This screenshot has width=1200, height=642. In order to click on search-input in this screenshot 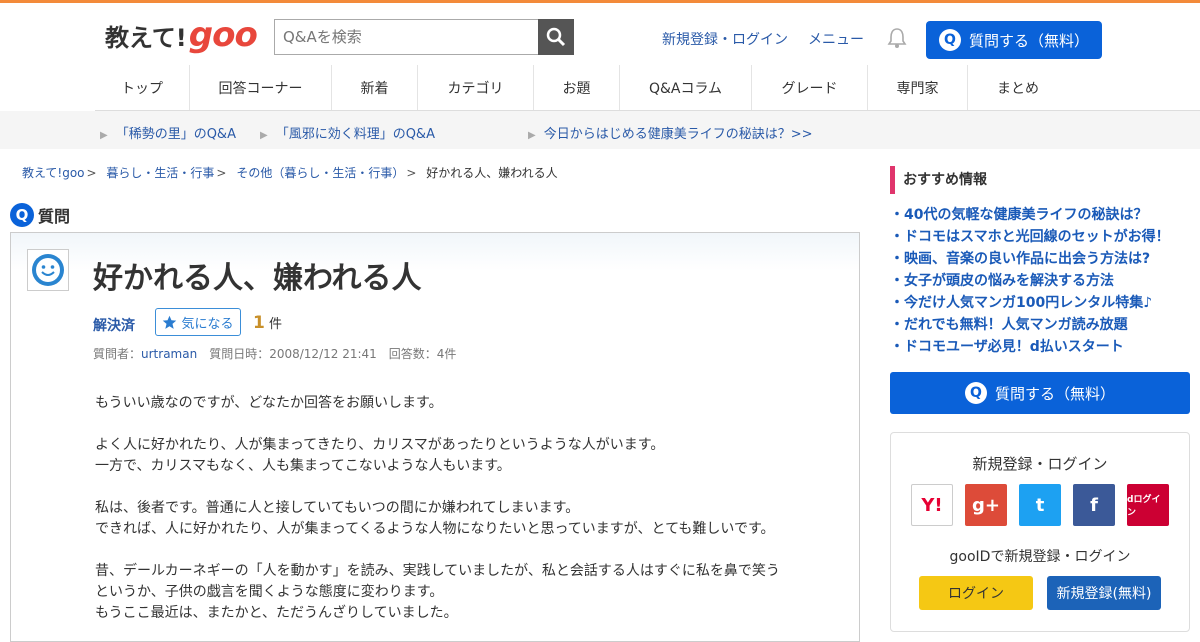, I will do `click(406, 37)`.